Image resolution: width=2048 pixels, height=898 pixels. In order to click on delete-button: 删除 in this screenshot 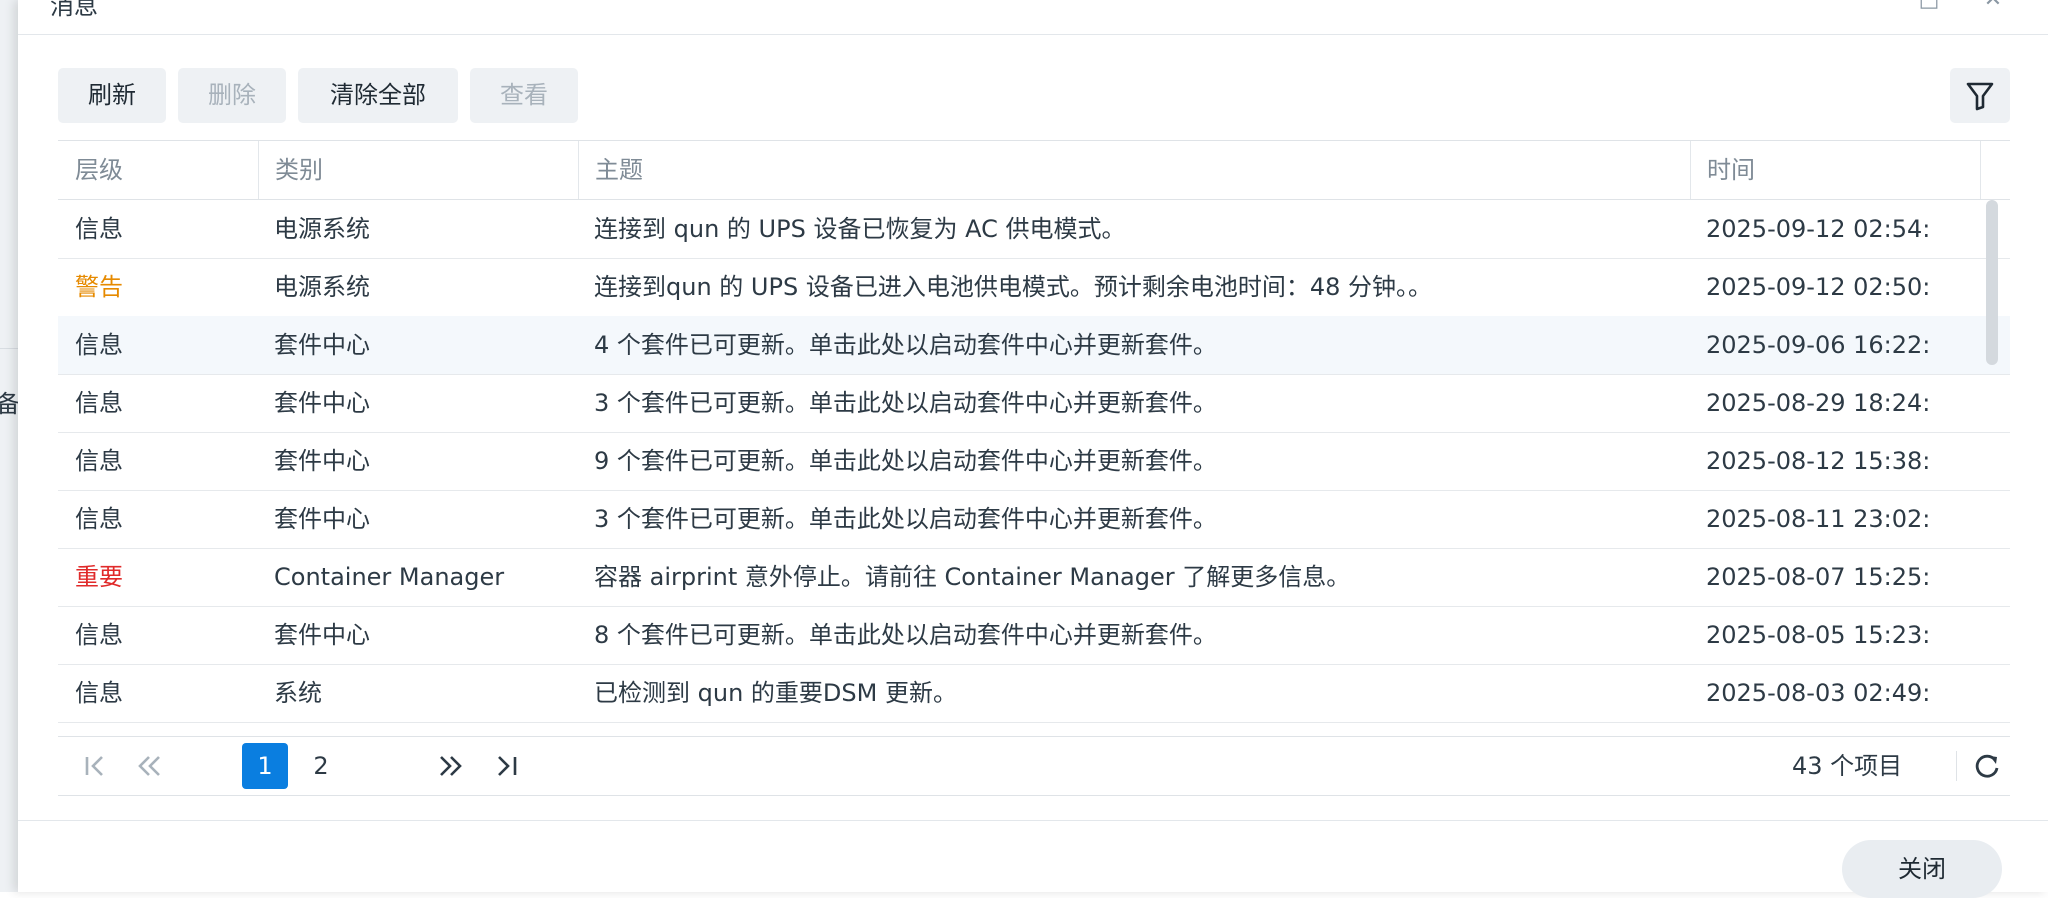, I will do `click(232, 95)`.